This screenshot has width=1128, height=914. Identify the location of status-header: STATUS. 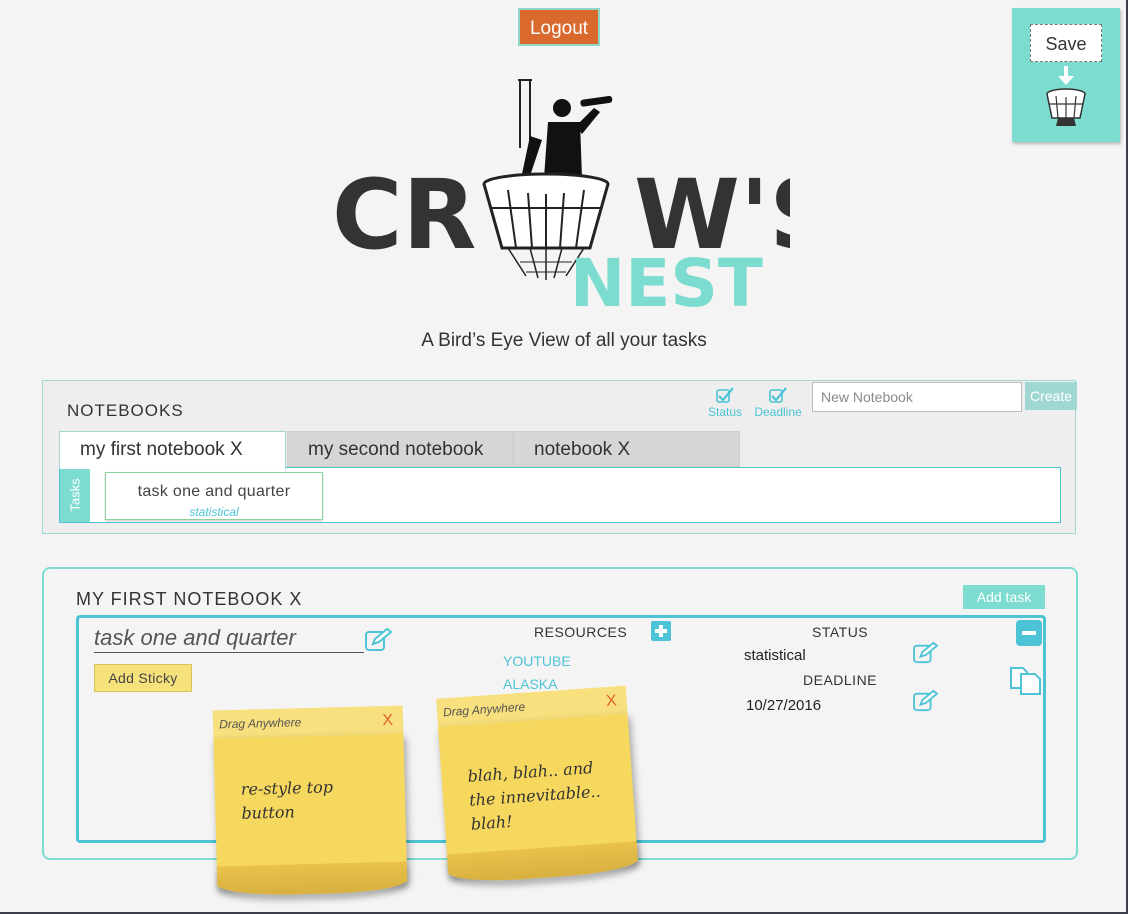
(840, 632).